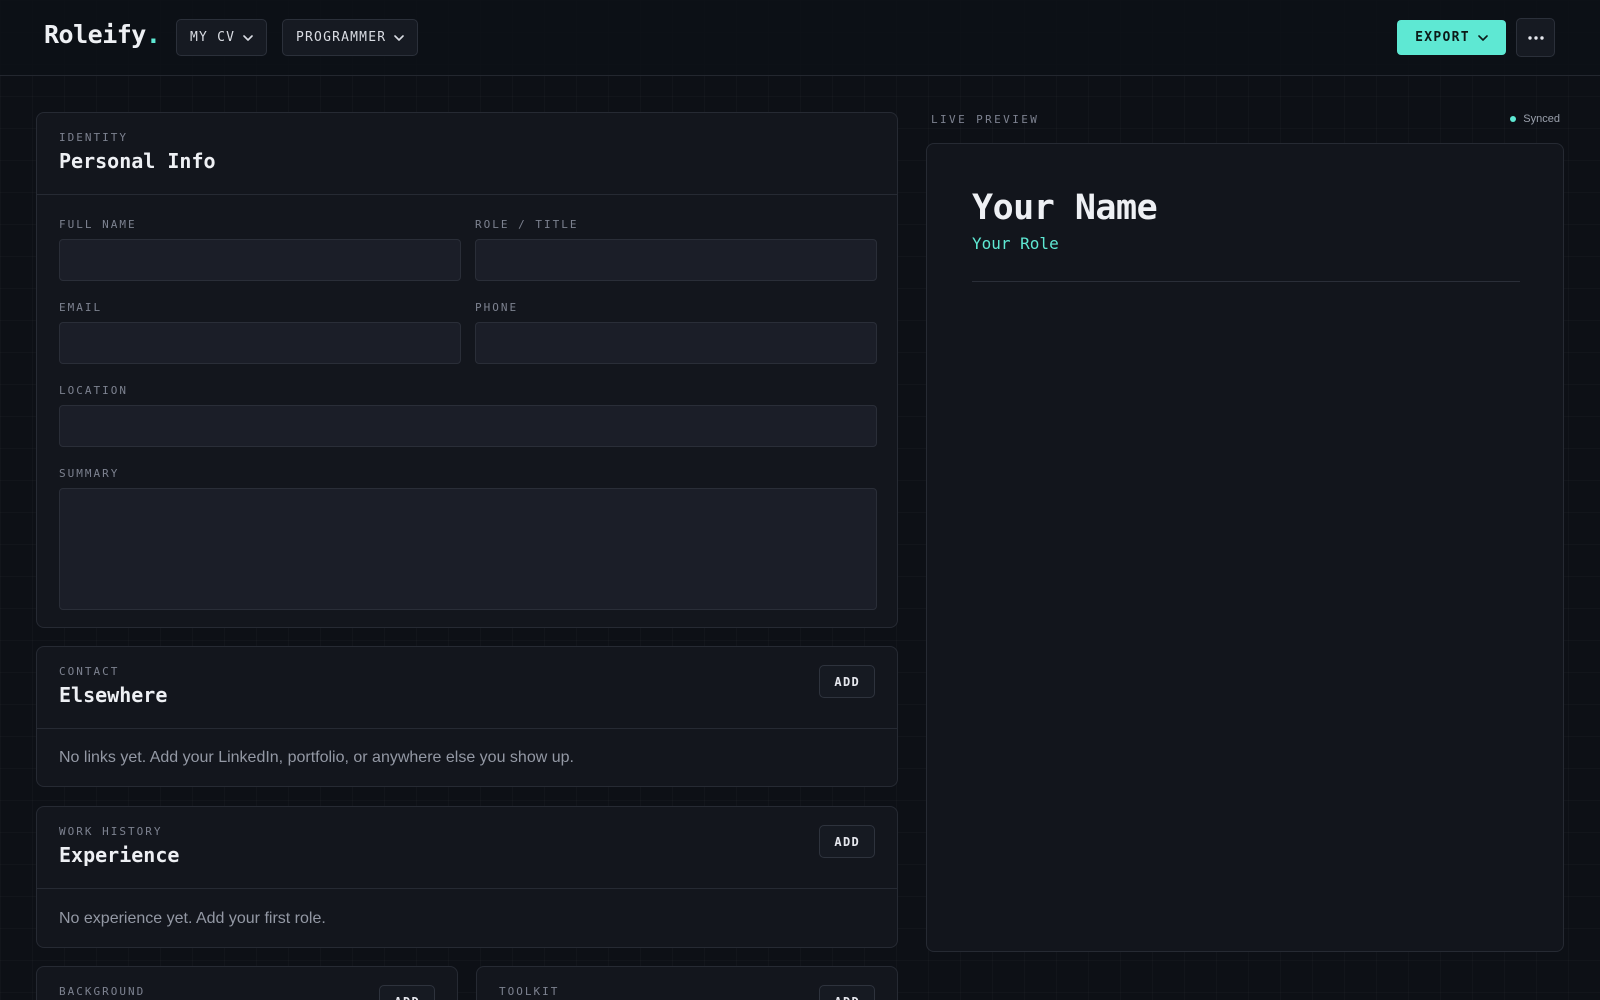  What do you see at coordinates (95, 34) in the screenshot?
I see `brand-name: Roleify` at bounding box center [95, 34].